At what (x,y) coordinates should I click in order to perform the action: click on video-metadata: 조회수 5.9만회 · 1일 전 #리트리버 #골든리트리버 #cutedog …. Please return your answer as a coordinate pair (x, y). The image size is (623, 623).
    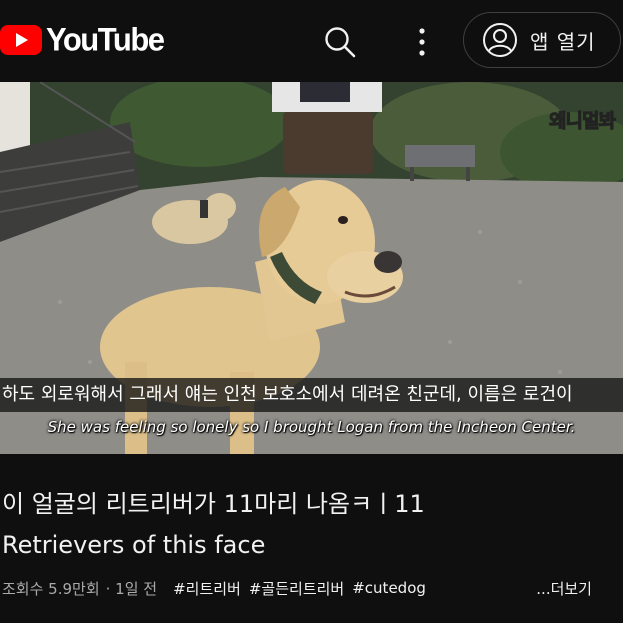
    Looking at the image, I should click on (312, 588).